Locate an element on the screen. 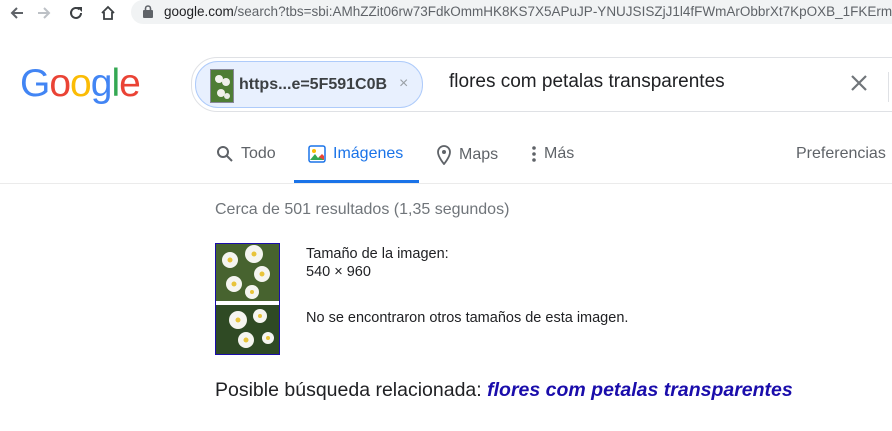  tab-mas: Más is located at coordinates (552, 154).